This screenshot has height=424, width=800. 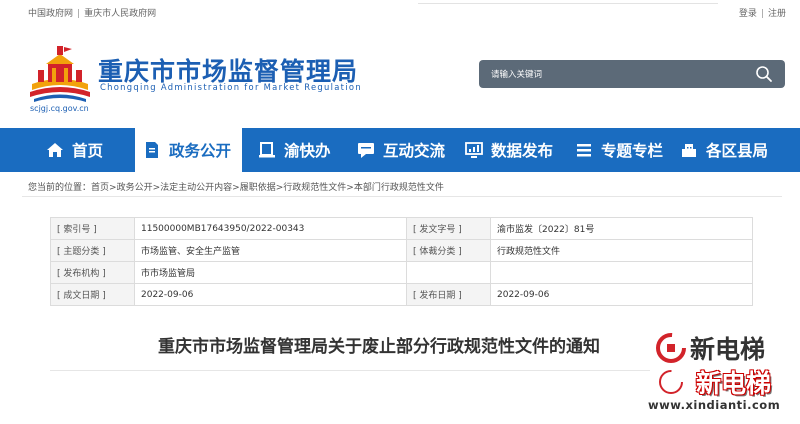 I want to click on breadcrumb-item: 行政规范性文件, so click(x=314, y=188).